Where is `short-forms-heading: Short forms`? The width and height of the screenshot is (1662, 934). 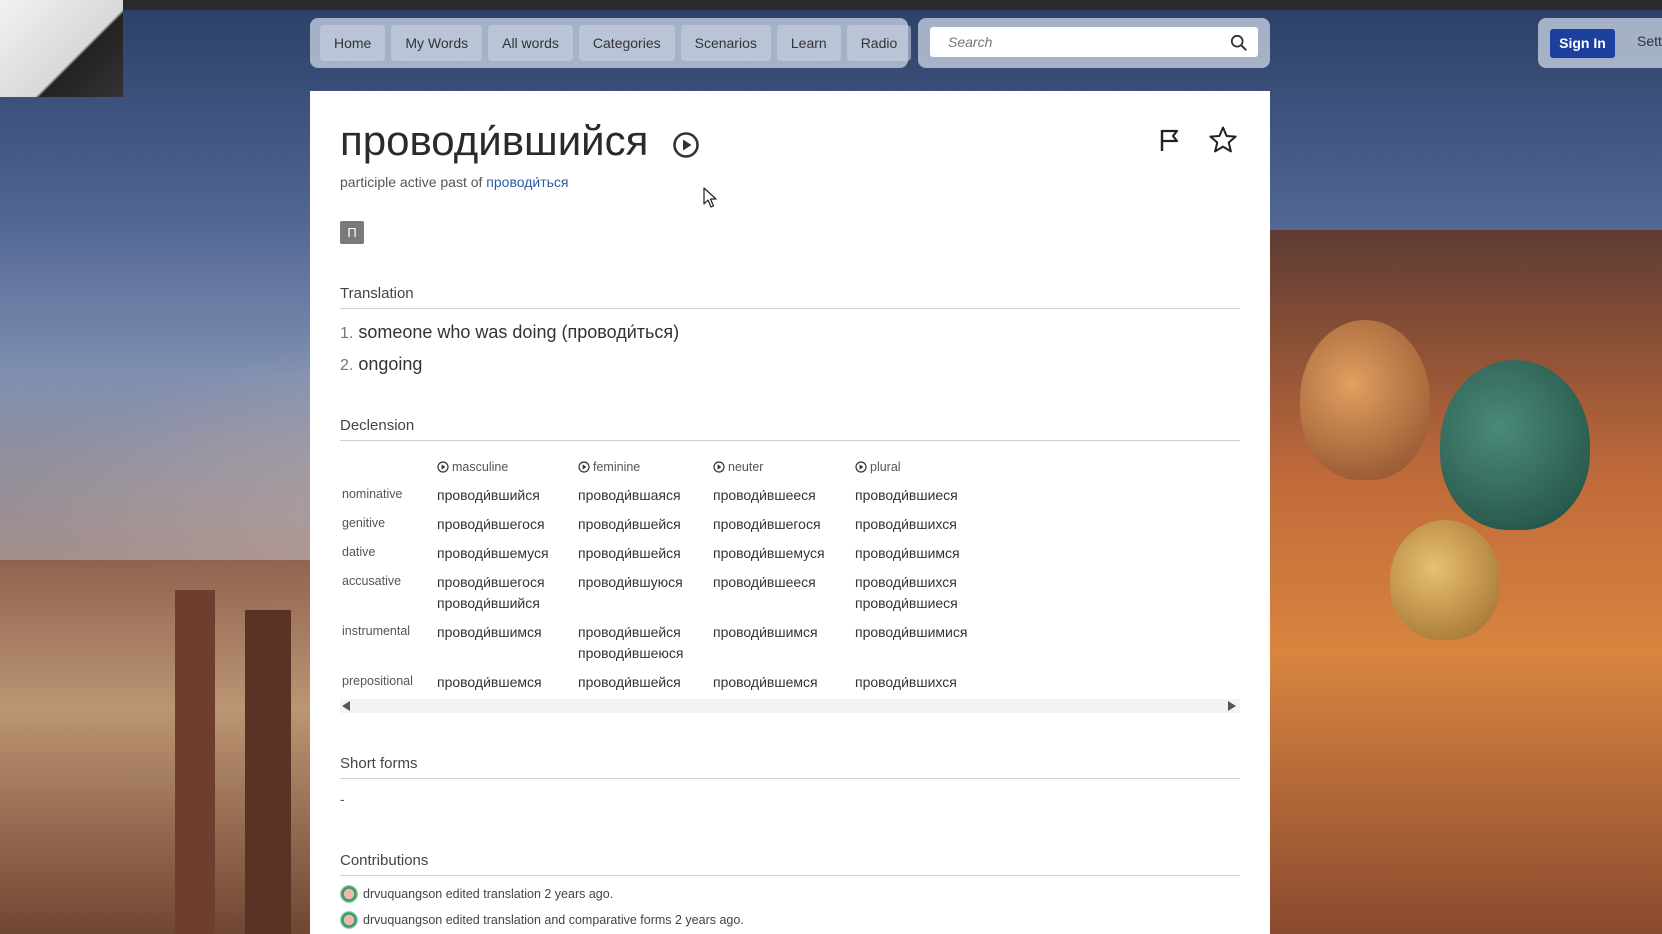
short-forms-heading: Short forms is located at coordinates (790, 767).